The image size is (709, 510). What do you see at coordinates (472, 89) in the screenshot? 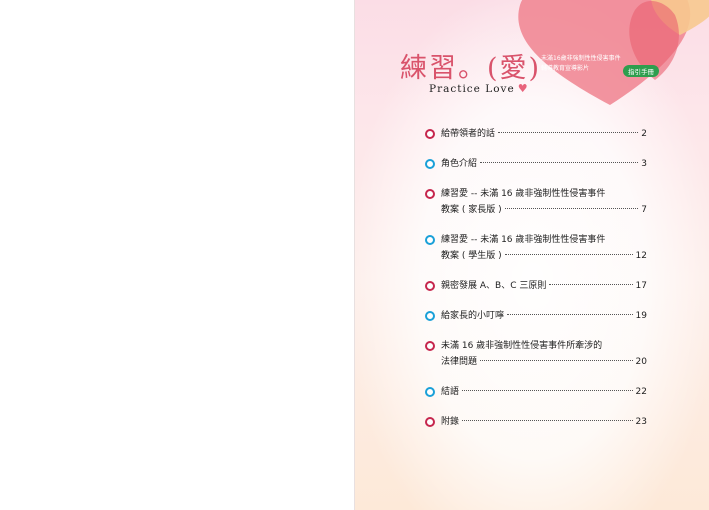
I see `english-subtitle-text: Practice Love` at bounding box center [472, 89].